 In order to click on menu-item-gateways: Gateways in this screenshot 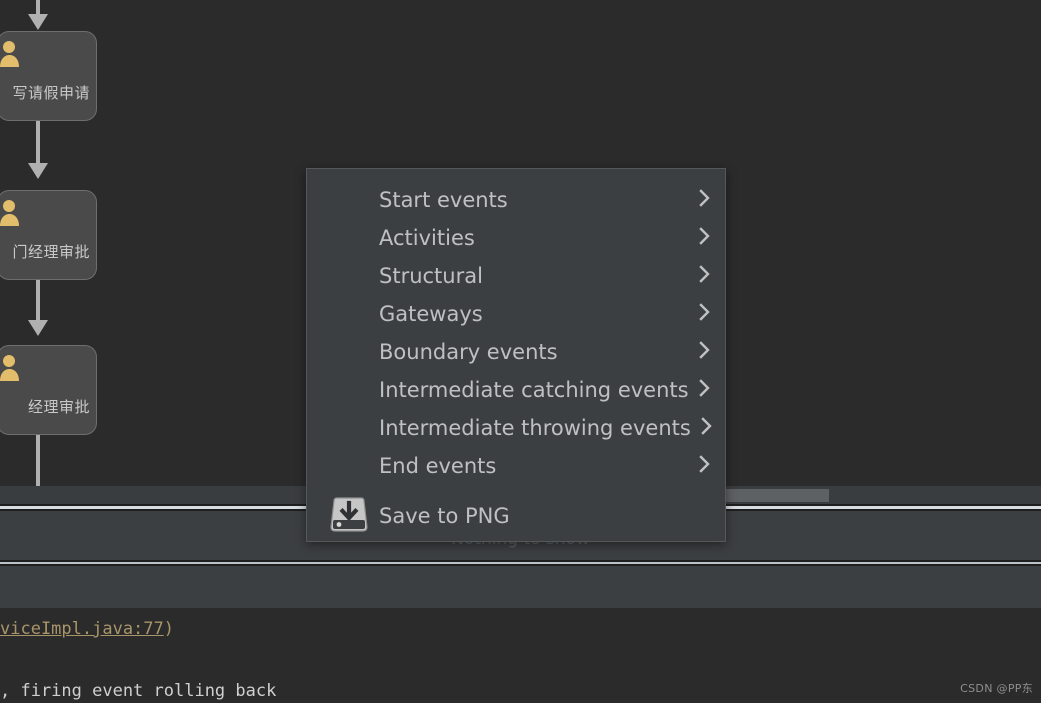, I will do `click(516, 314)`.